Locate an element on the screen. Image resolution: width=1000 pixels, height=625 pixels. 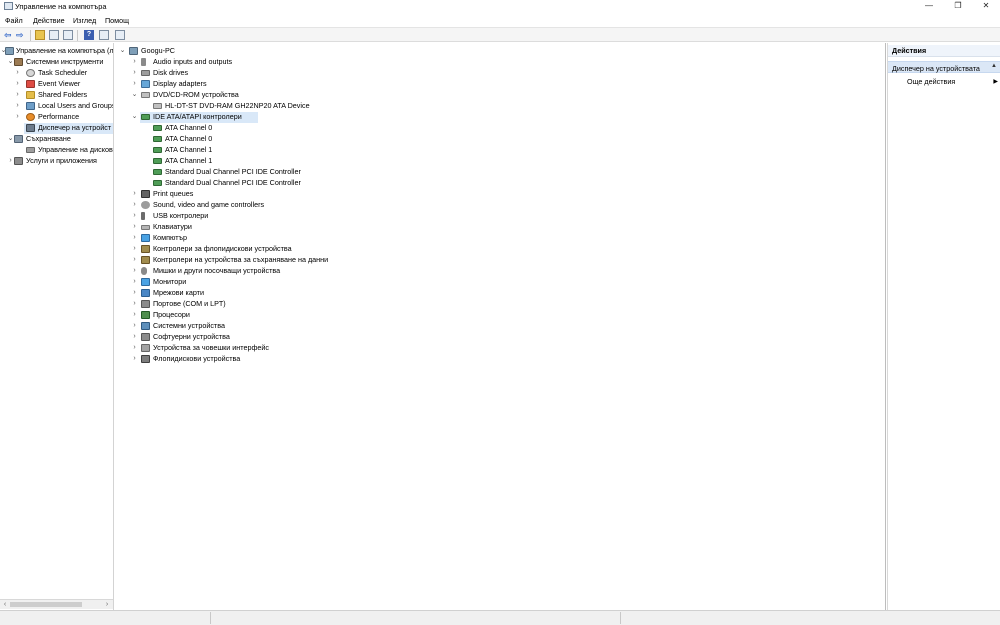
maximize-button: ❐ is located at coordinates (958, 6).